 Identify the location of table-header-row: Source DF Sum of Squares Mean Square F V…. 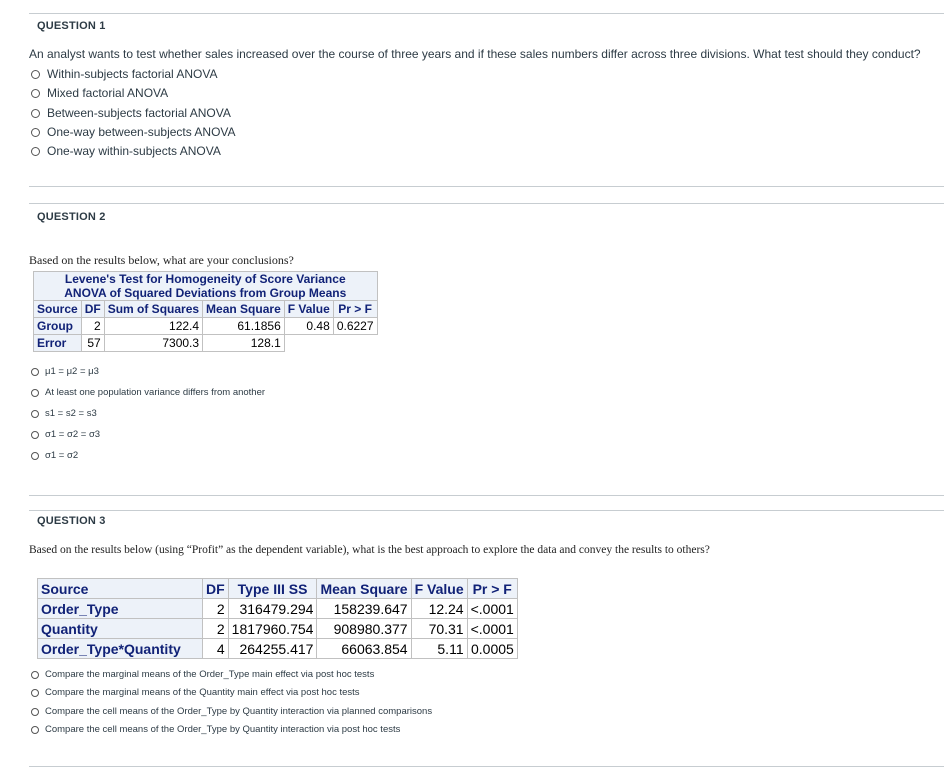
(205, 309).